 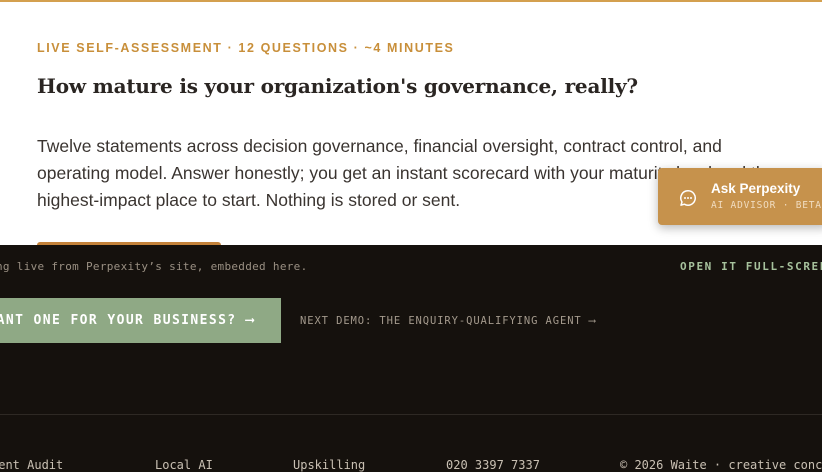 I want to click on cta-button-label: ANT ONE FOR YOUR BUSINESS? ⟶, so click(x=127, y=320).